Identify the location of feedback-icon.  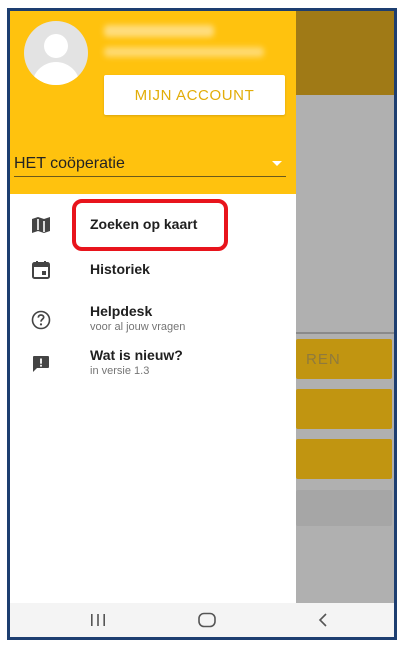
(41, 364).